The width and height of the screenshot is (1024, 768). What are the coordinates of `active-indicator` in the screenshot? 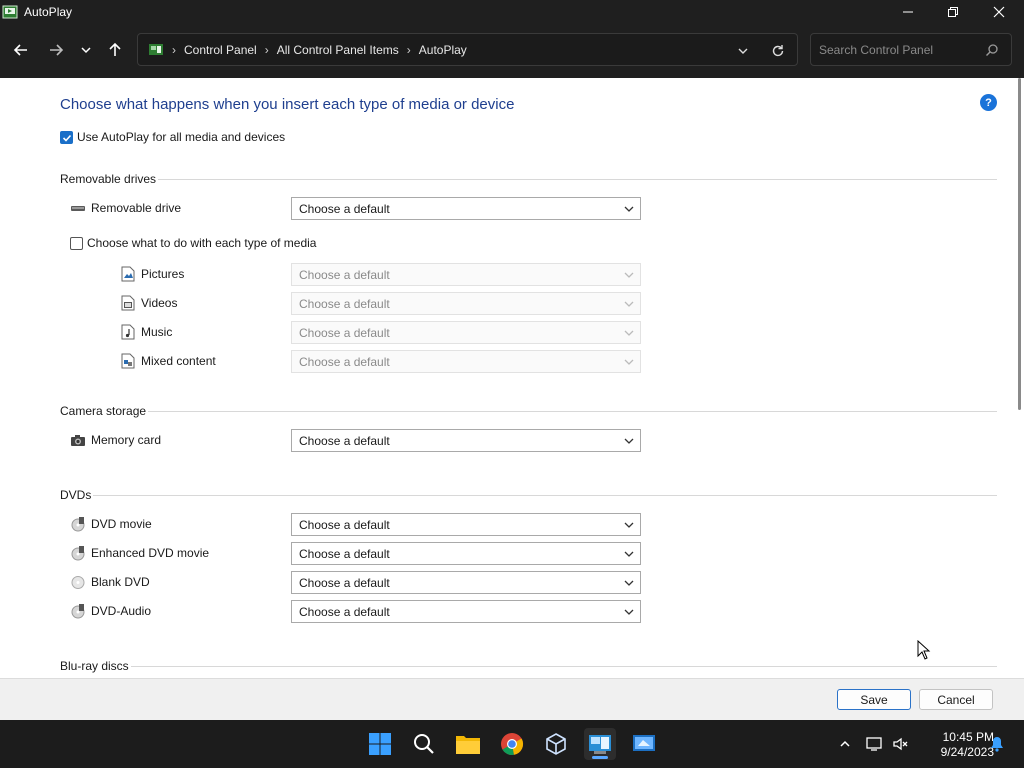 It's located at (600, 757).